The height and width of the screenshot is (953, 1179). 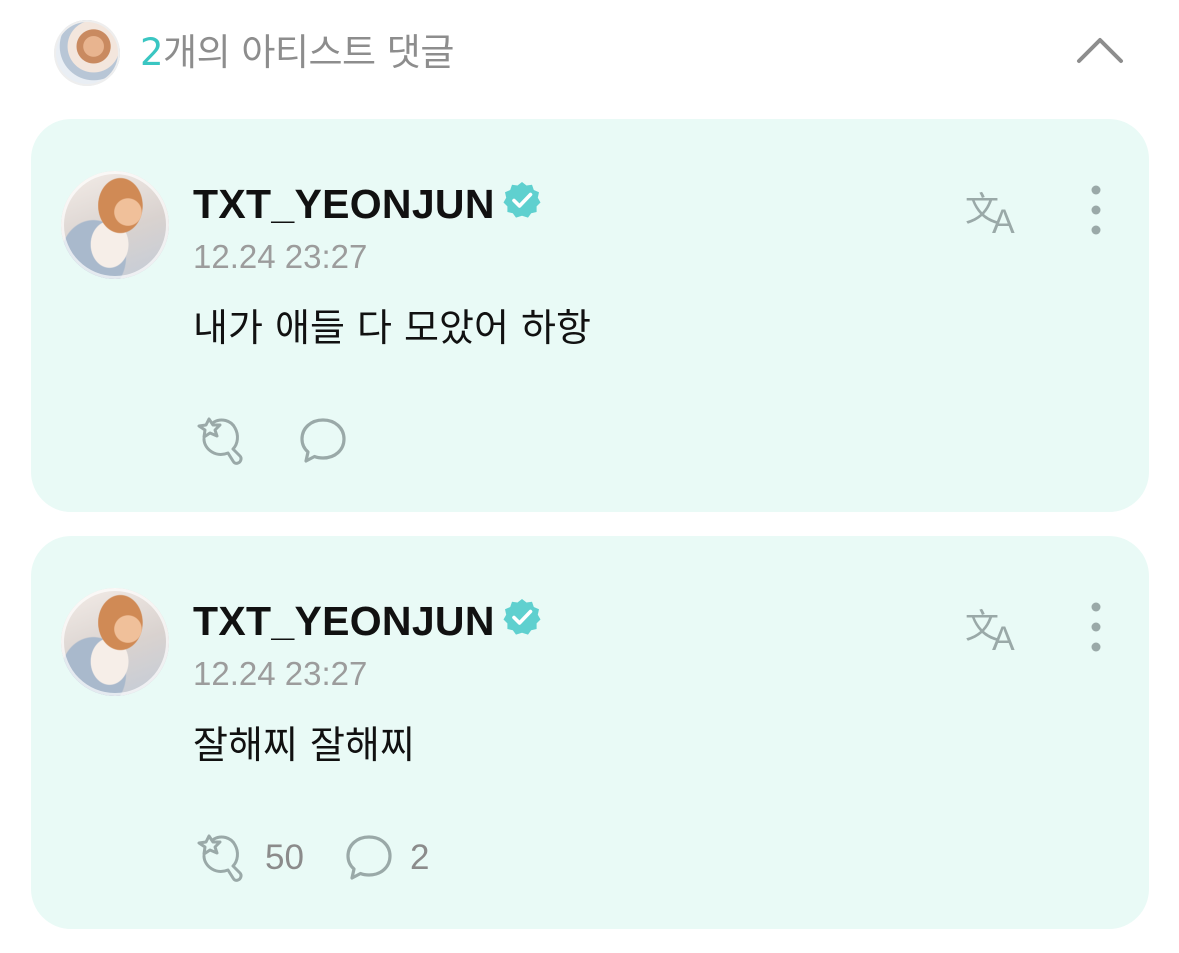 I want to click on like-button, so click(x=220, y=441).